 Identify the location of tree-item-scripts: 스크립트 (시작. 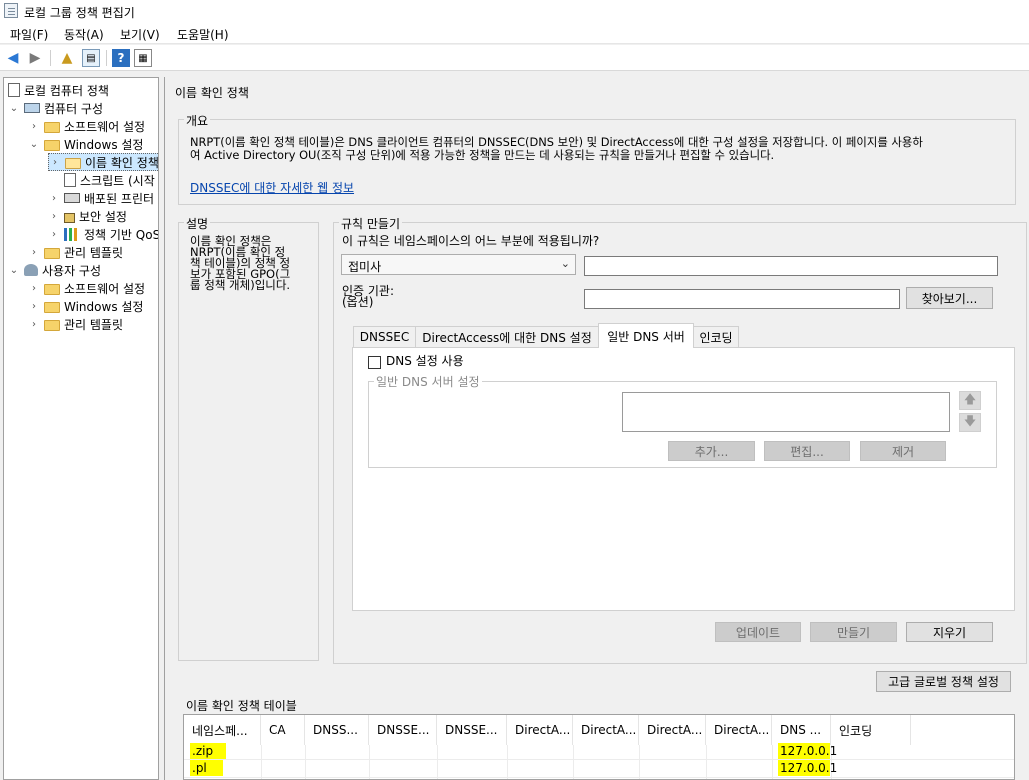
(109, 180).